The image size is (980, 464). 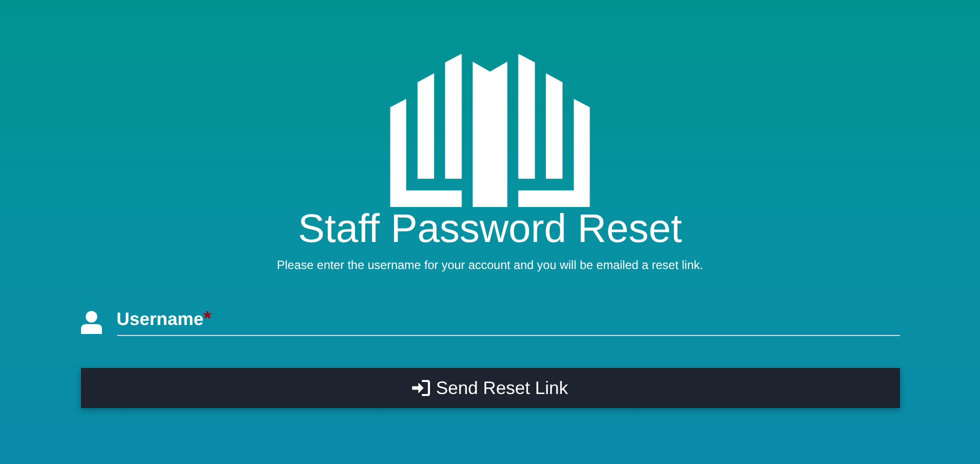 I want to click on username-field: Username*, so click(x=508, y=322).